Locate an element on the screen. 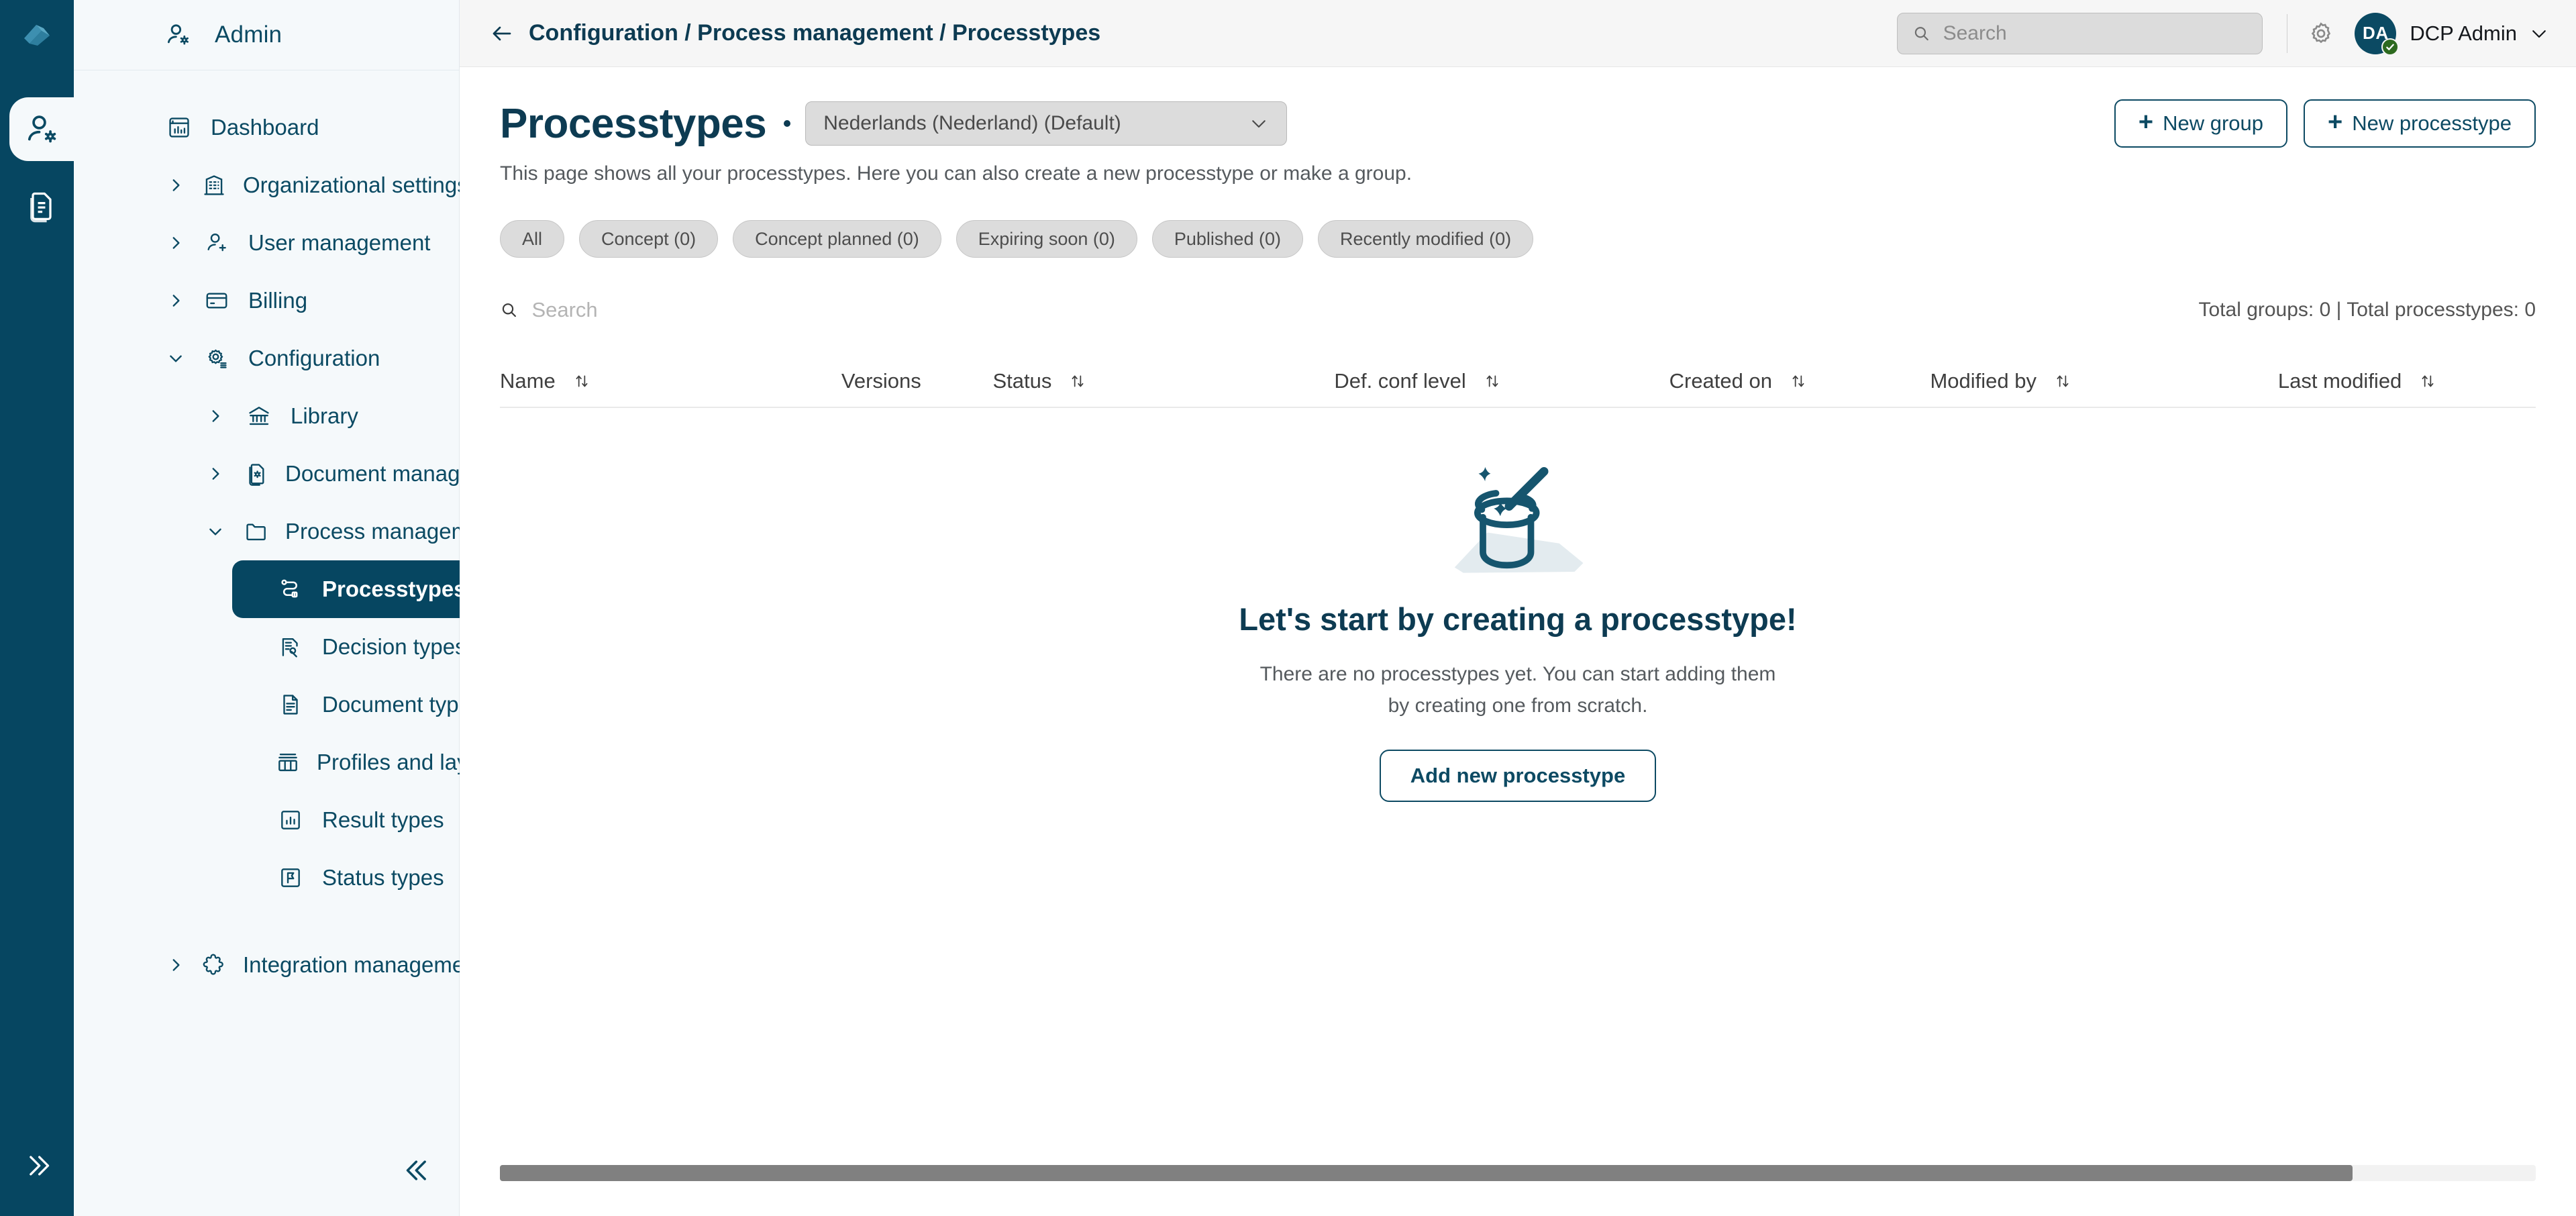 Image resolution: width=2576 pixels, height=1216 pixels. sidebar-item-label: Dashboard is located at coordinates (265, 127).